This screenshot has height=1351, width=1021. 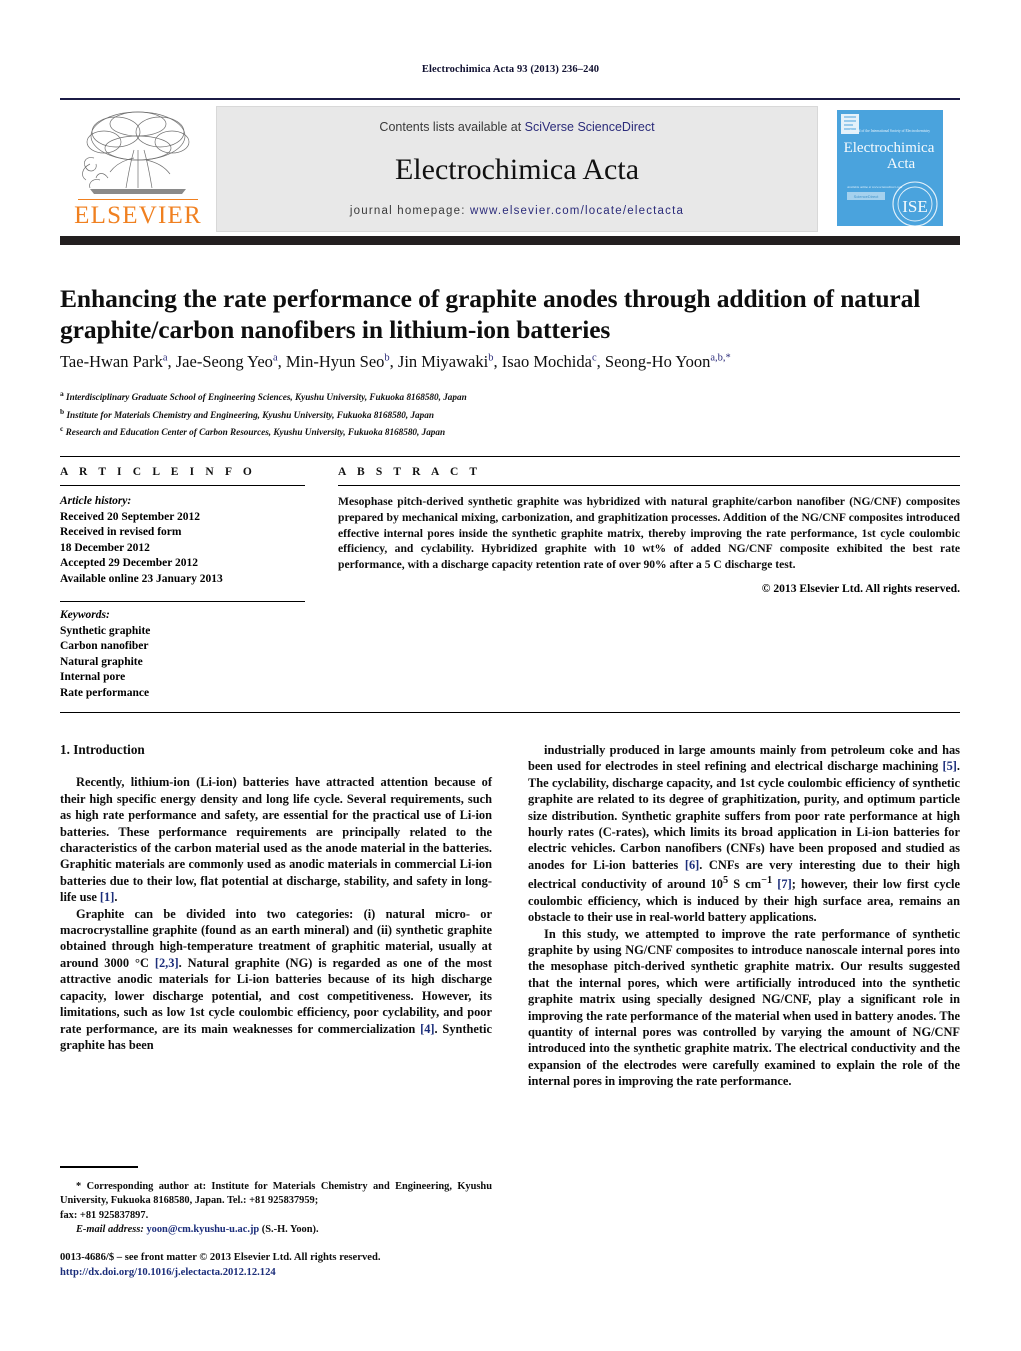 I want to click on affiliation-marker: c, so click(x=62, y=429).